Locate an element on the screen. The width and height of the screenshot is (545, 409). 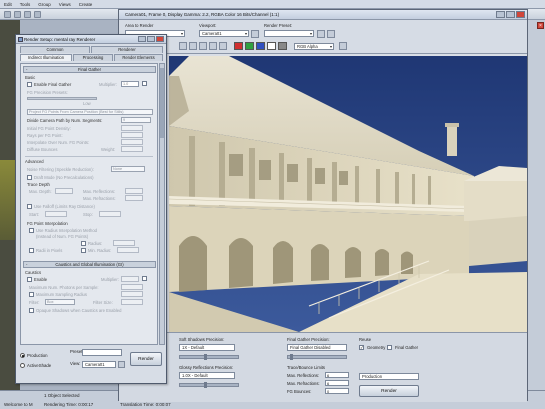
soft-shadows-select: 1X - Default is located at coordinates (207, 347).